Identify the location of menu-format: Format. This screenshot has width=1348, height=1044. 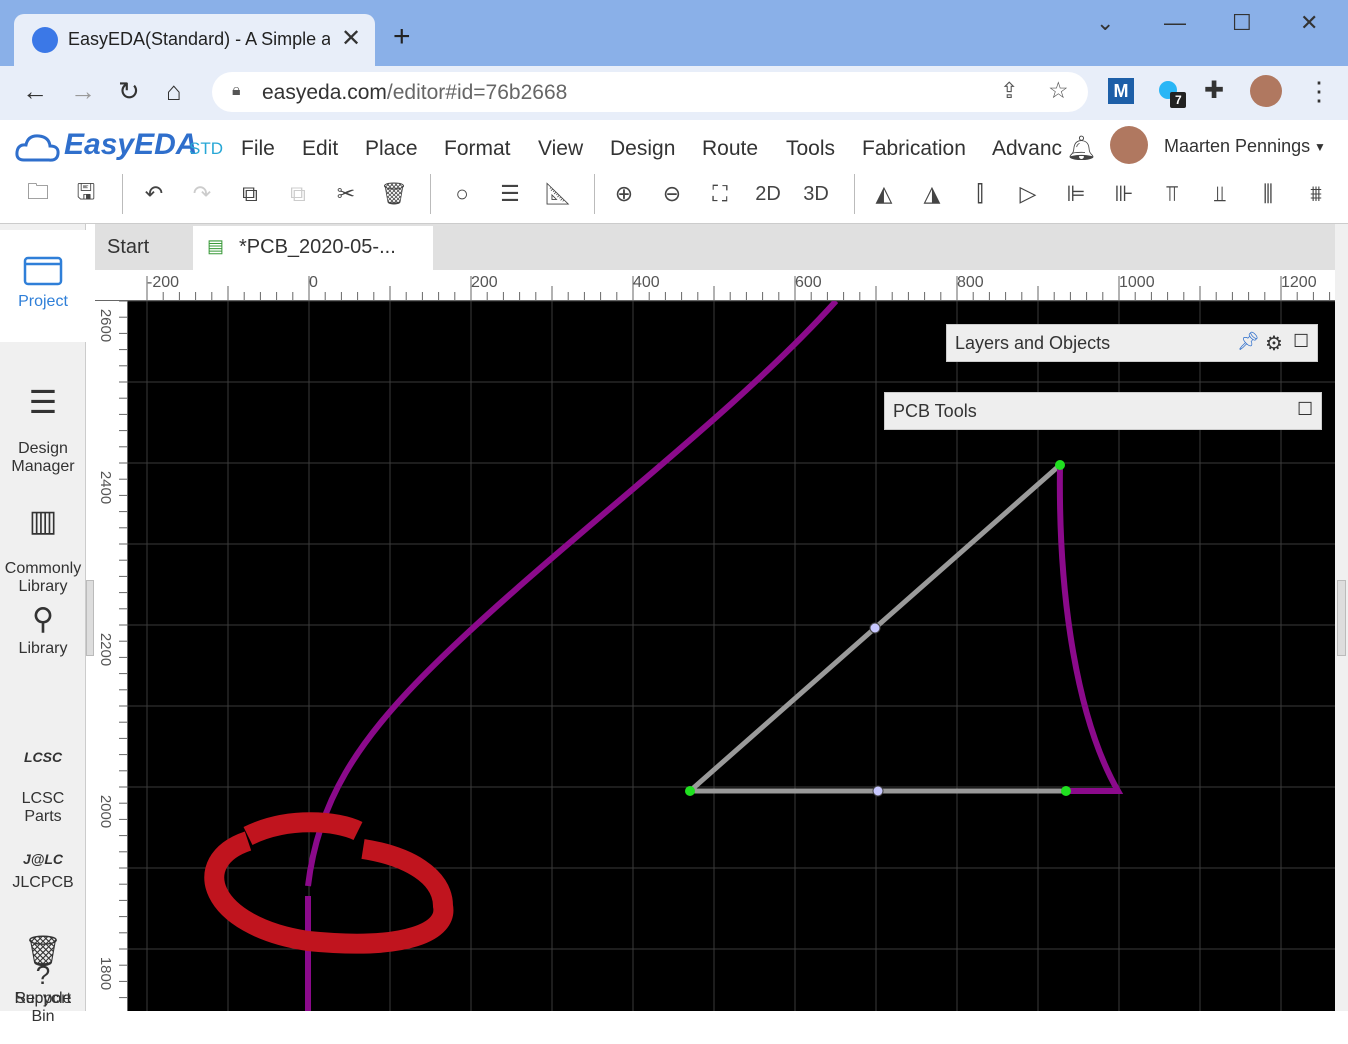
(477, 149).